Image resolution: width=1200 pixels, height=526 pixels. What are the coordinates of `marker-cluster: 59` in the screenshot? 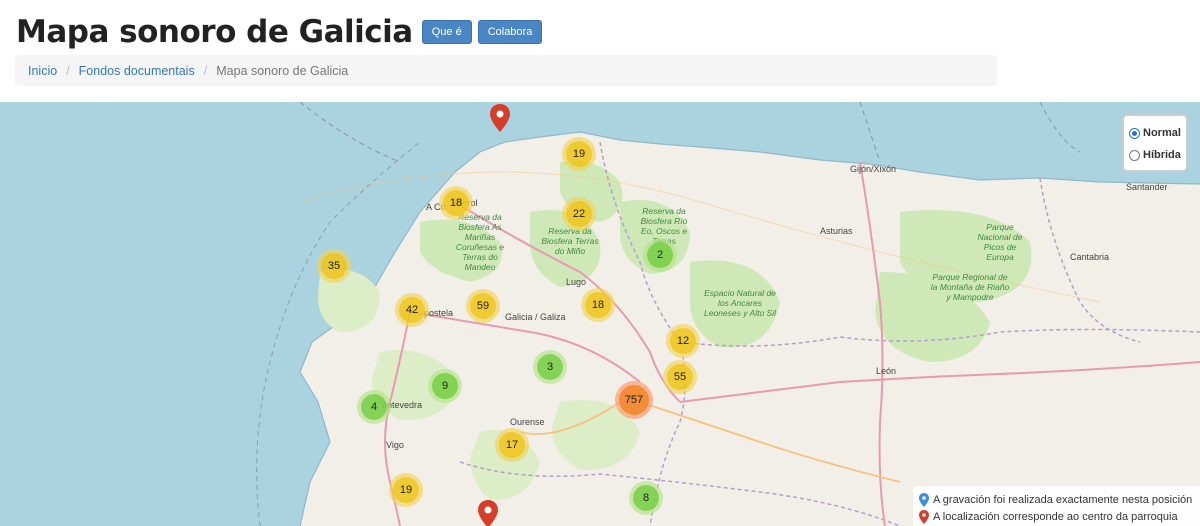 It's located at (483, 306).